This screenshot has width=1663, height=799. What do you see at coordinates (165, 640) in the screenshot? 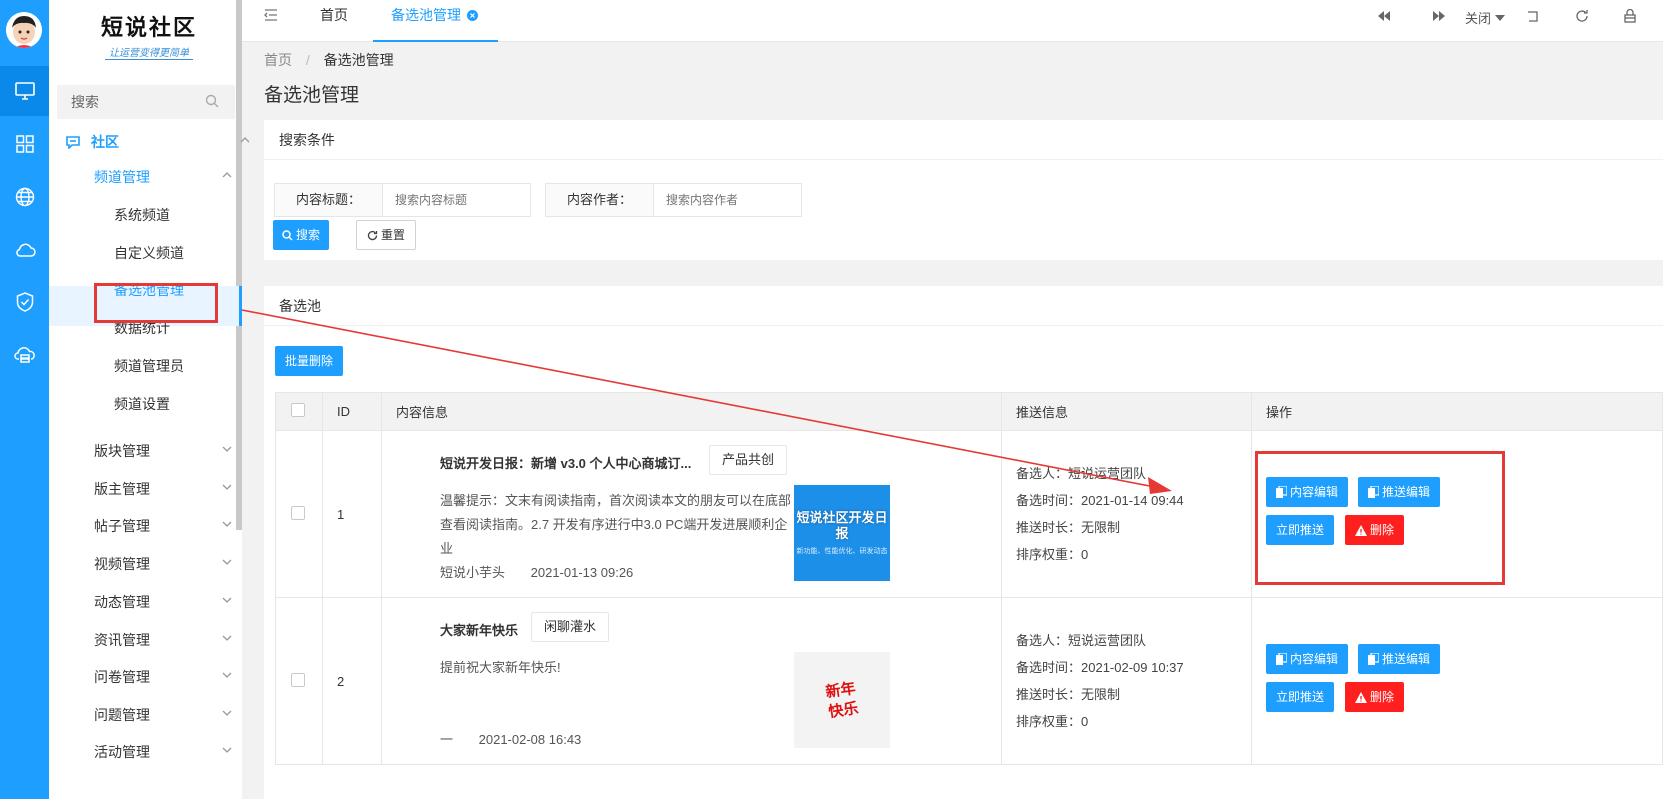
I see `sidebar-section-news: 资讯管理` at bounding box center [165, 640].